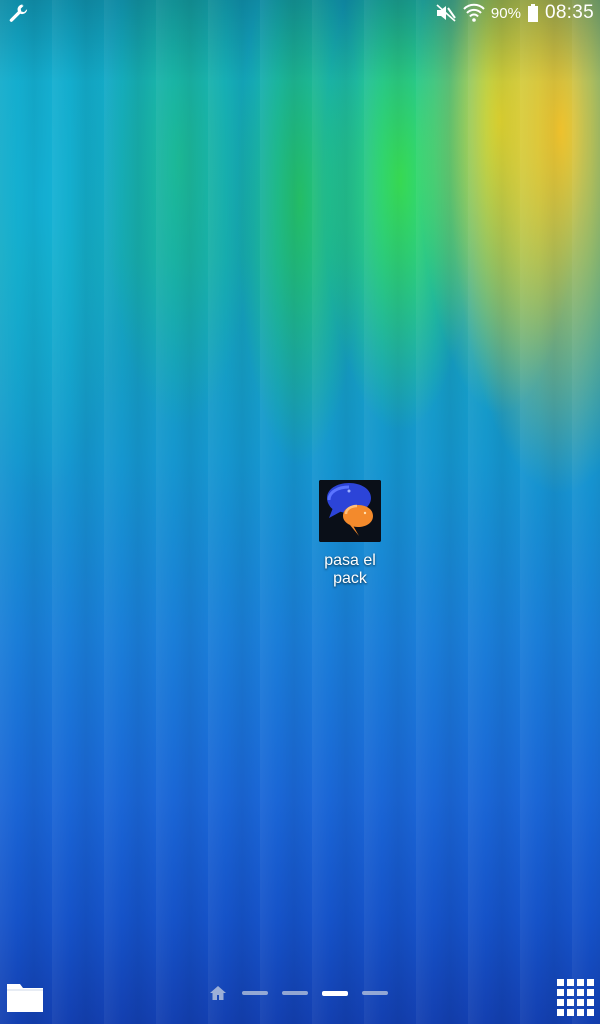  What do you see at coordinates (446, 13) in the screenshot?
I see `mute-icon` at bounding box center [446, 13].